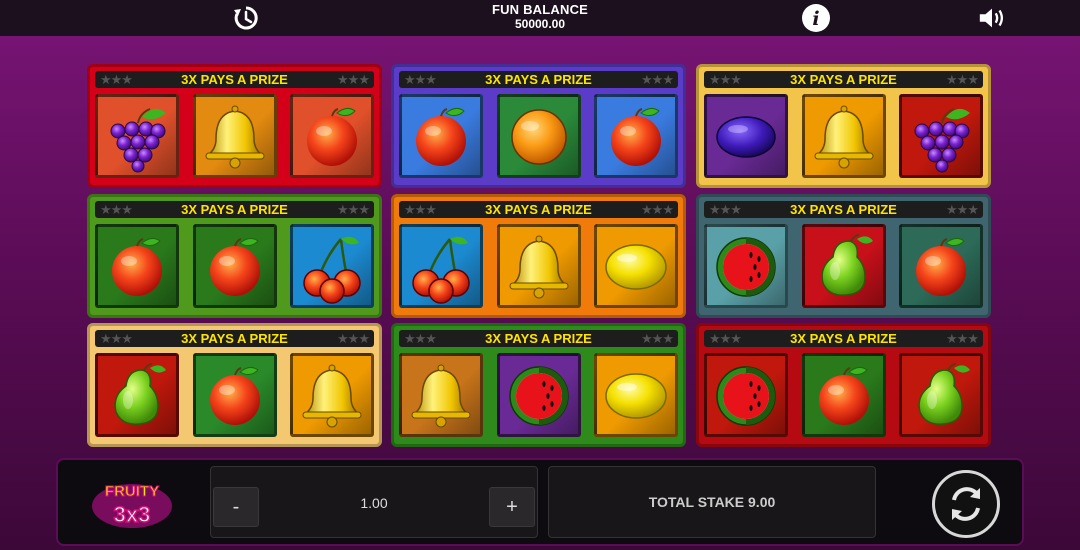  Describe the element at coordinates (540, 24) in the screenshot. I see `balance-value: 50000.00` at that location.